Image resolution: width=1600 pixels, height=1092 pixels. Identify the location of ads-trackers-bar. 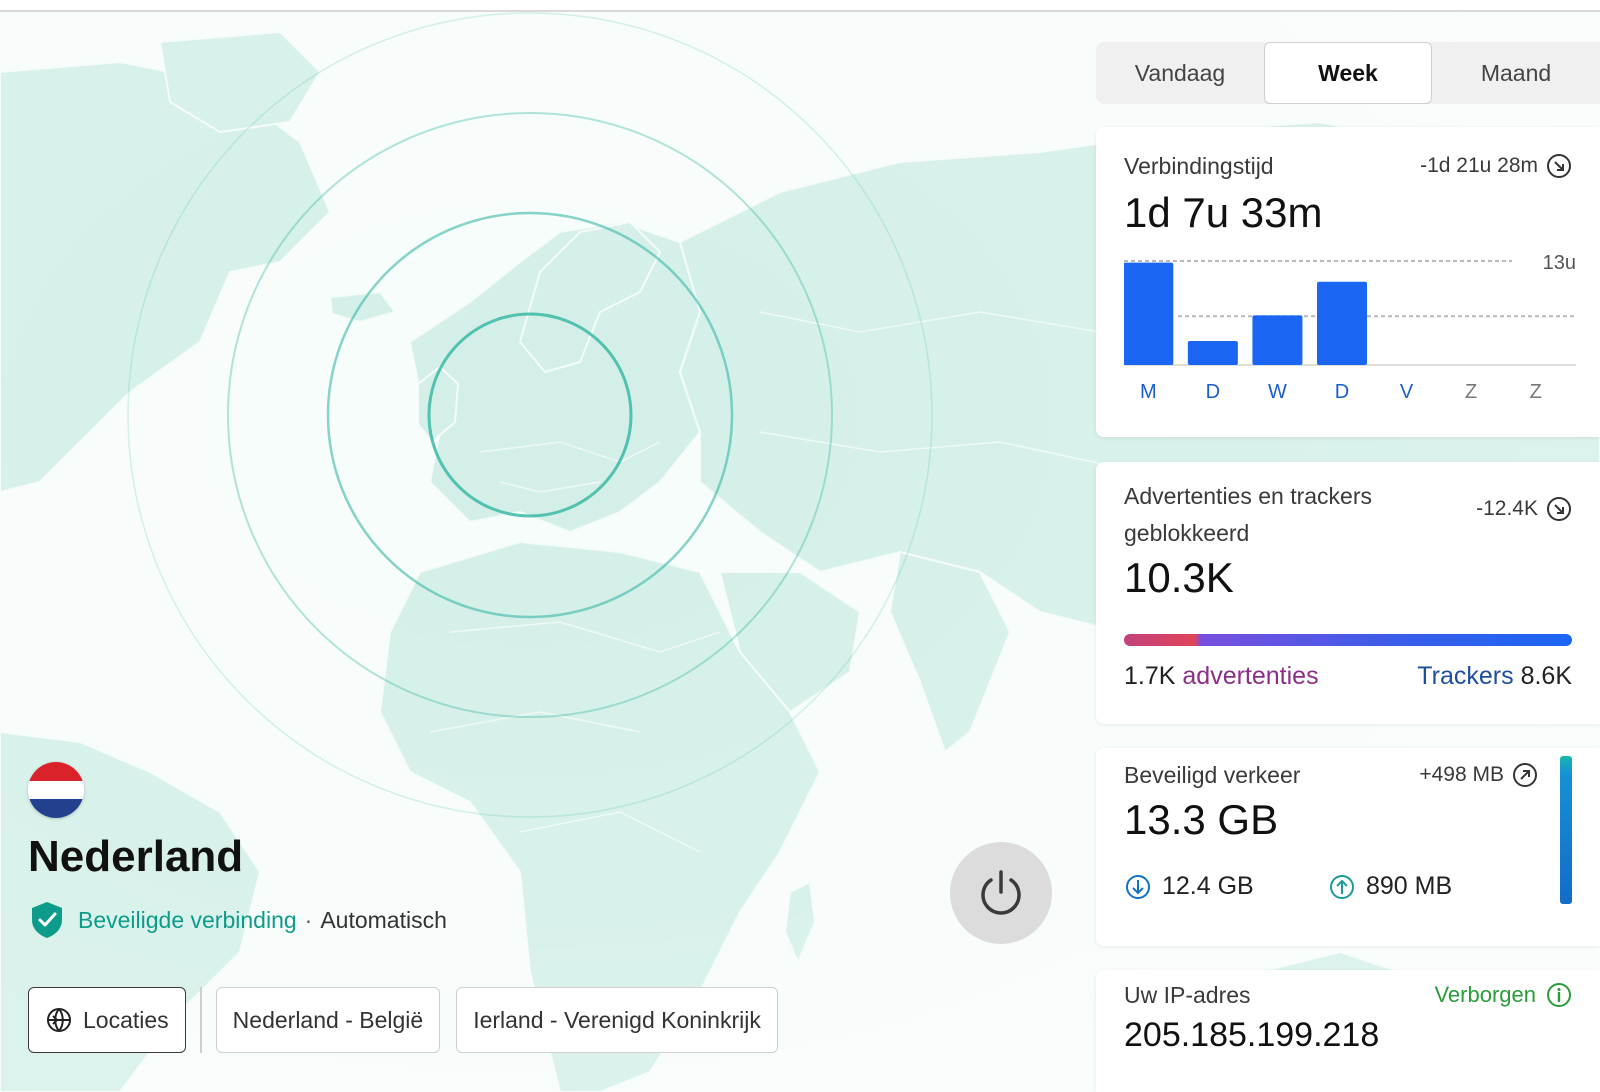
(1348, 640).